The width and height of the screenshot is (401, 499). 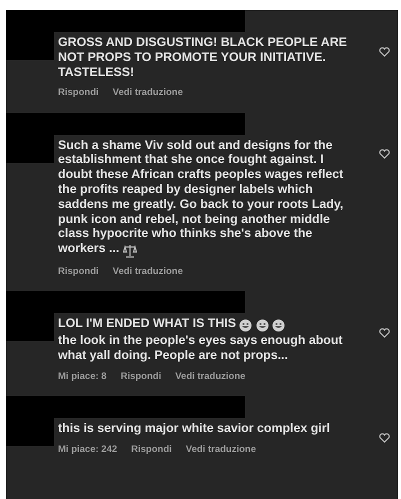 What do you see at coordinates (201, 325) in the screenshot?
I see `comment-text: LOL I'M ENDED WHAT IS THIS` at bounding box center [201, 325].